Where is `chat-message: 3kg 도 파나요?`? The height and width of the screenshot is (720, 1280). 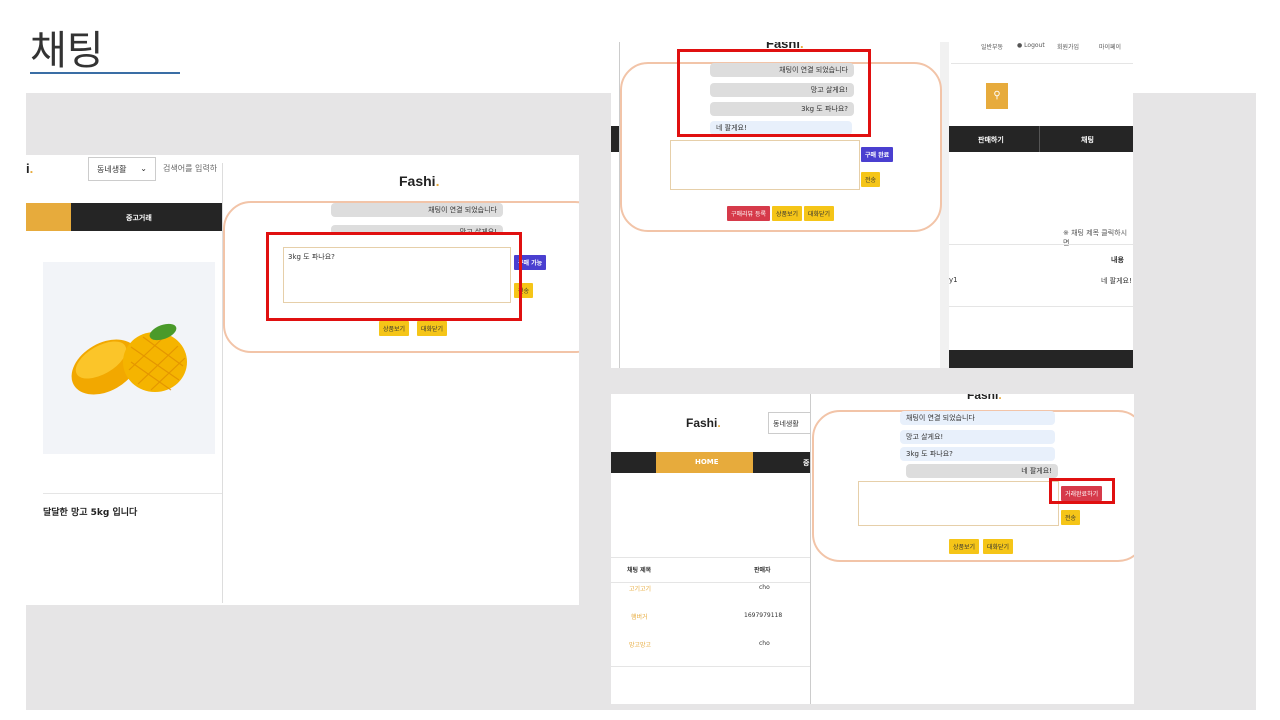
chat-message: 3kg 도 파나요? is located at coordinates (977, 454).